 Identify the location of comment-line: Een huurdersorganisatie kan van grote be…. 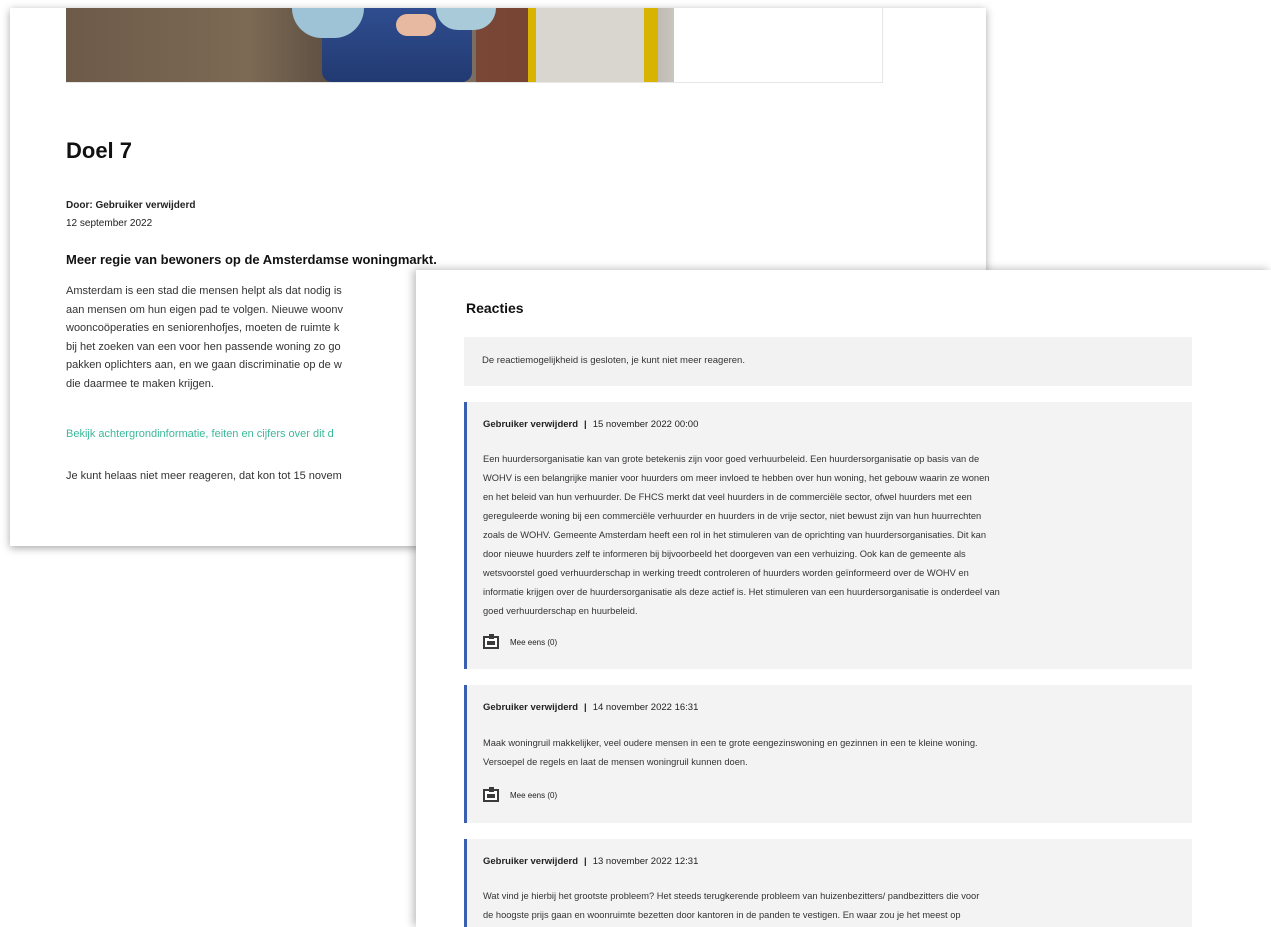
(731, 459).